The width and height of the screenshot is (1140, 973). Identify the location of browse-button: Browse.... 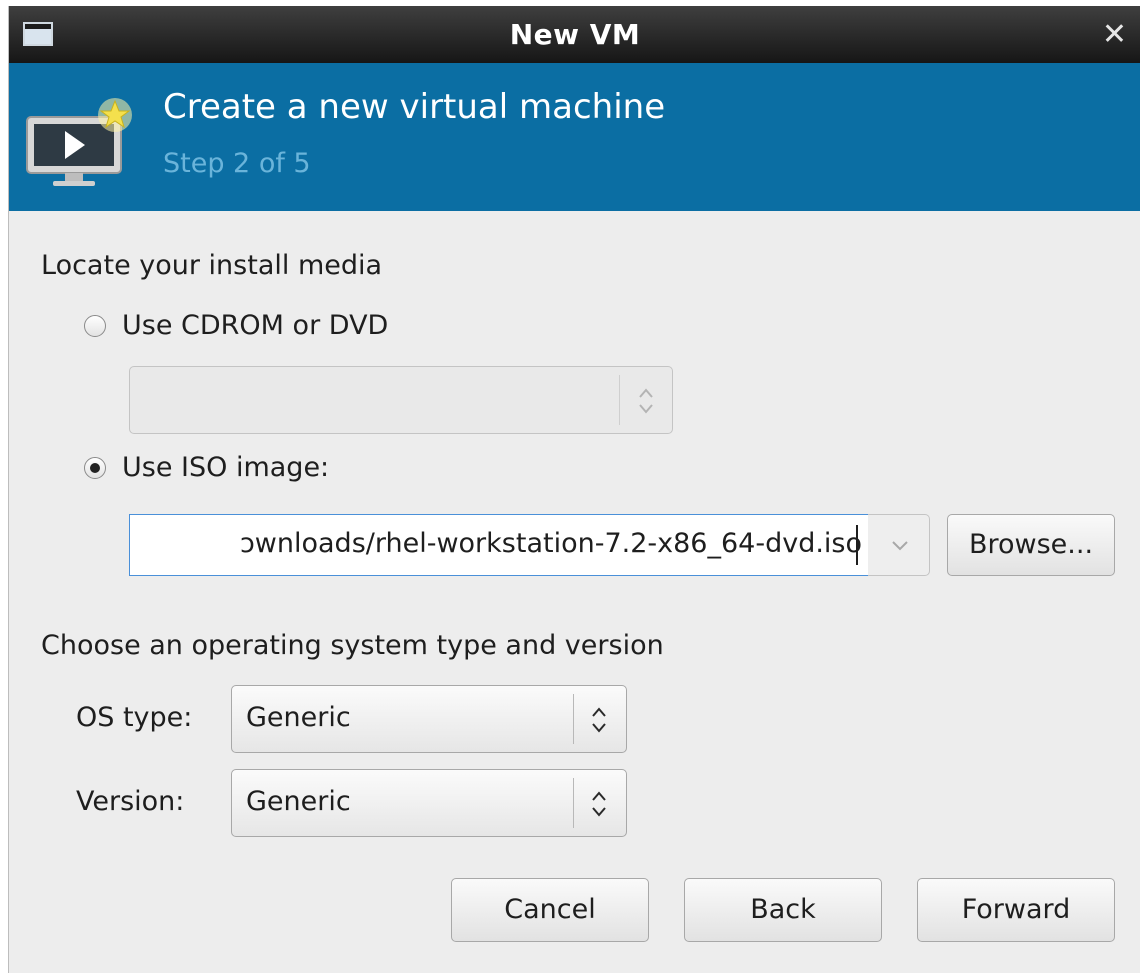
(1031, 545).